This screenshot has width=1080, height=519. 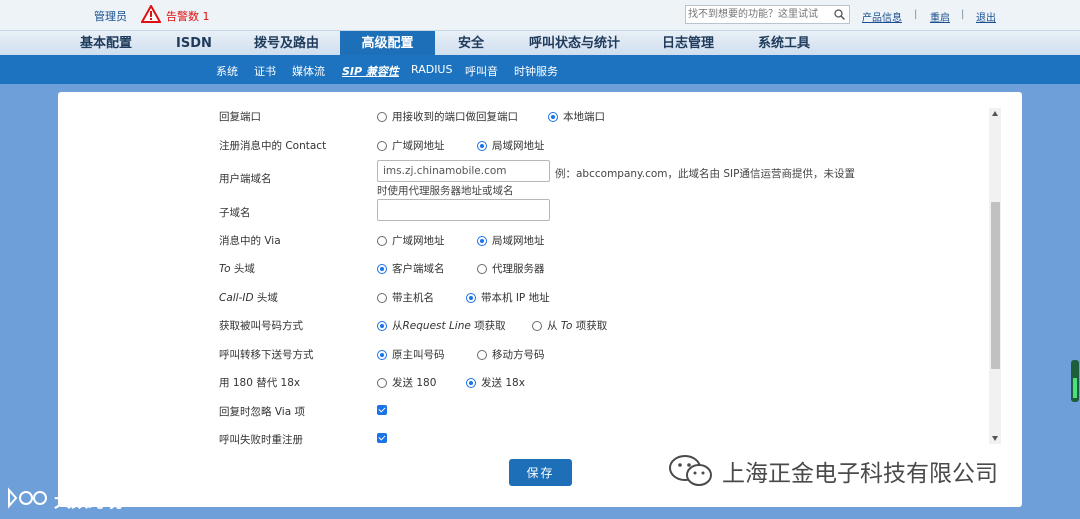 I want to click on reregister-label: 呼叫失败时重注册, so click(x=261, y=440).